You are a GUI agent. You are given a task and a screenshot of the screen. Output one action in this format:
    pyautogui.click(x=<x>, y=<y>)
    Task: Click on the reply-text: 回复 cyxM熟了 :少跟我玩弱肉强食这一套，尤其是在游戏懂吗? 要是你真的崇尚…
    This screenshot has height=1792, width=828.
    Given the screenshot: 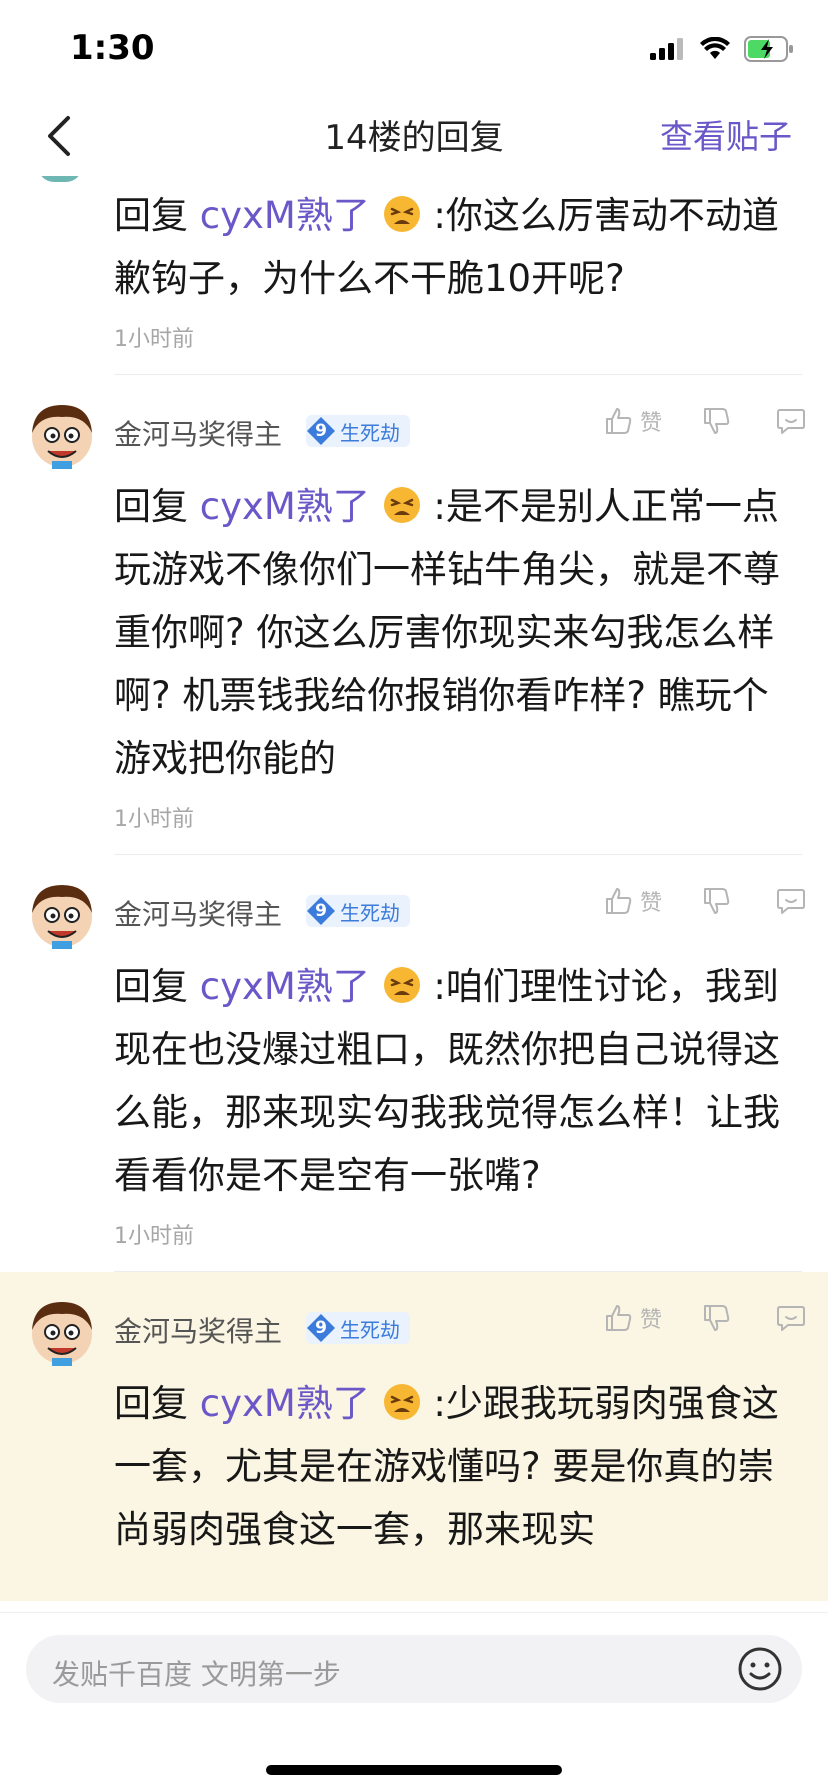 What is the action you would take?
    pyautogui.click(x=446, y=1466)
    